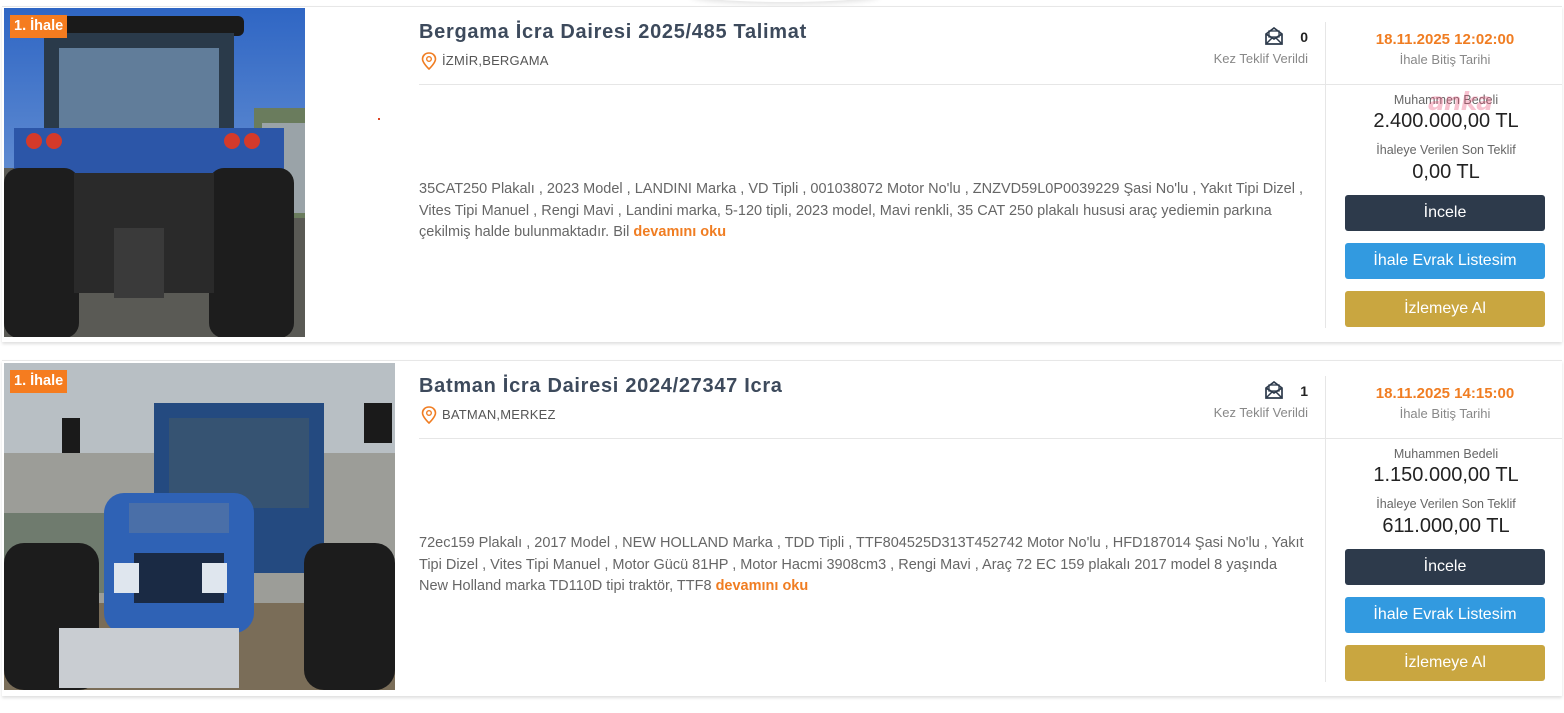 The image size is (1564, 713). Describe the element at coordinates (1446, 172) in the screenshot. I see `last-bid-value: 0,00 TL` at that location.